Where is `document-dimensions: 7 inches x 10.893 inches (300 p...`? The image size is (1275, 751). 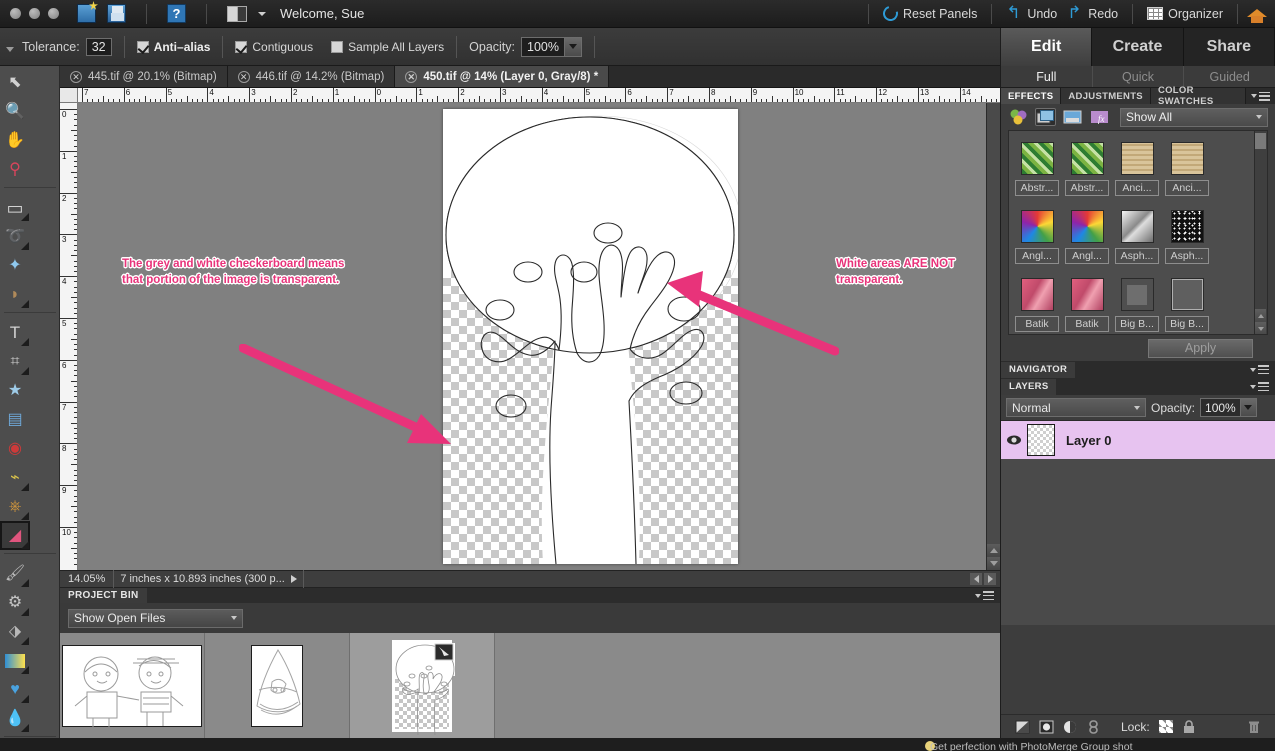
document-dimensions: 7 inches x 10.893 inches (300 p... is located at coordinates (208, 579).